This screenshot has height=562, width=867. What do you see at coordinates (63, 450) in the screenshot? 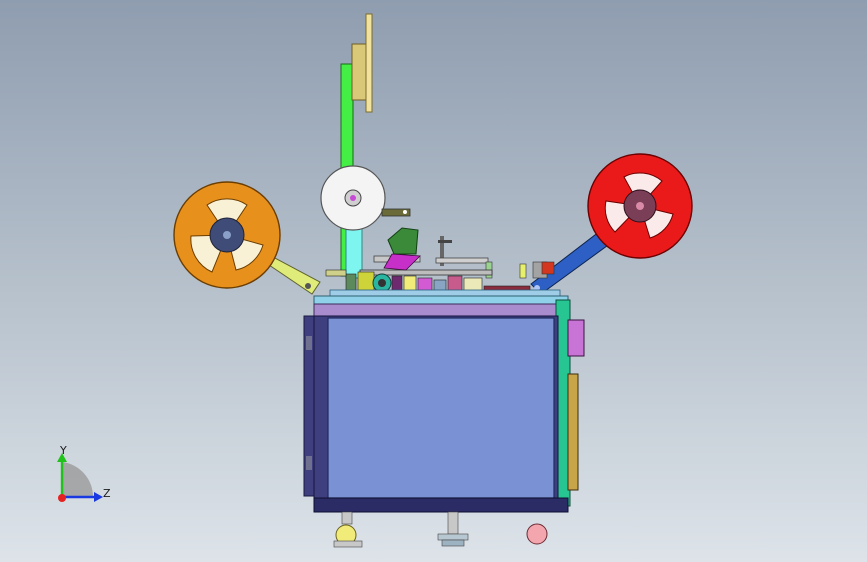
I see `y-axis-label: Y` at bounding box center [63, 450].